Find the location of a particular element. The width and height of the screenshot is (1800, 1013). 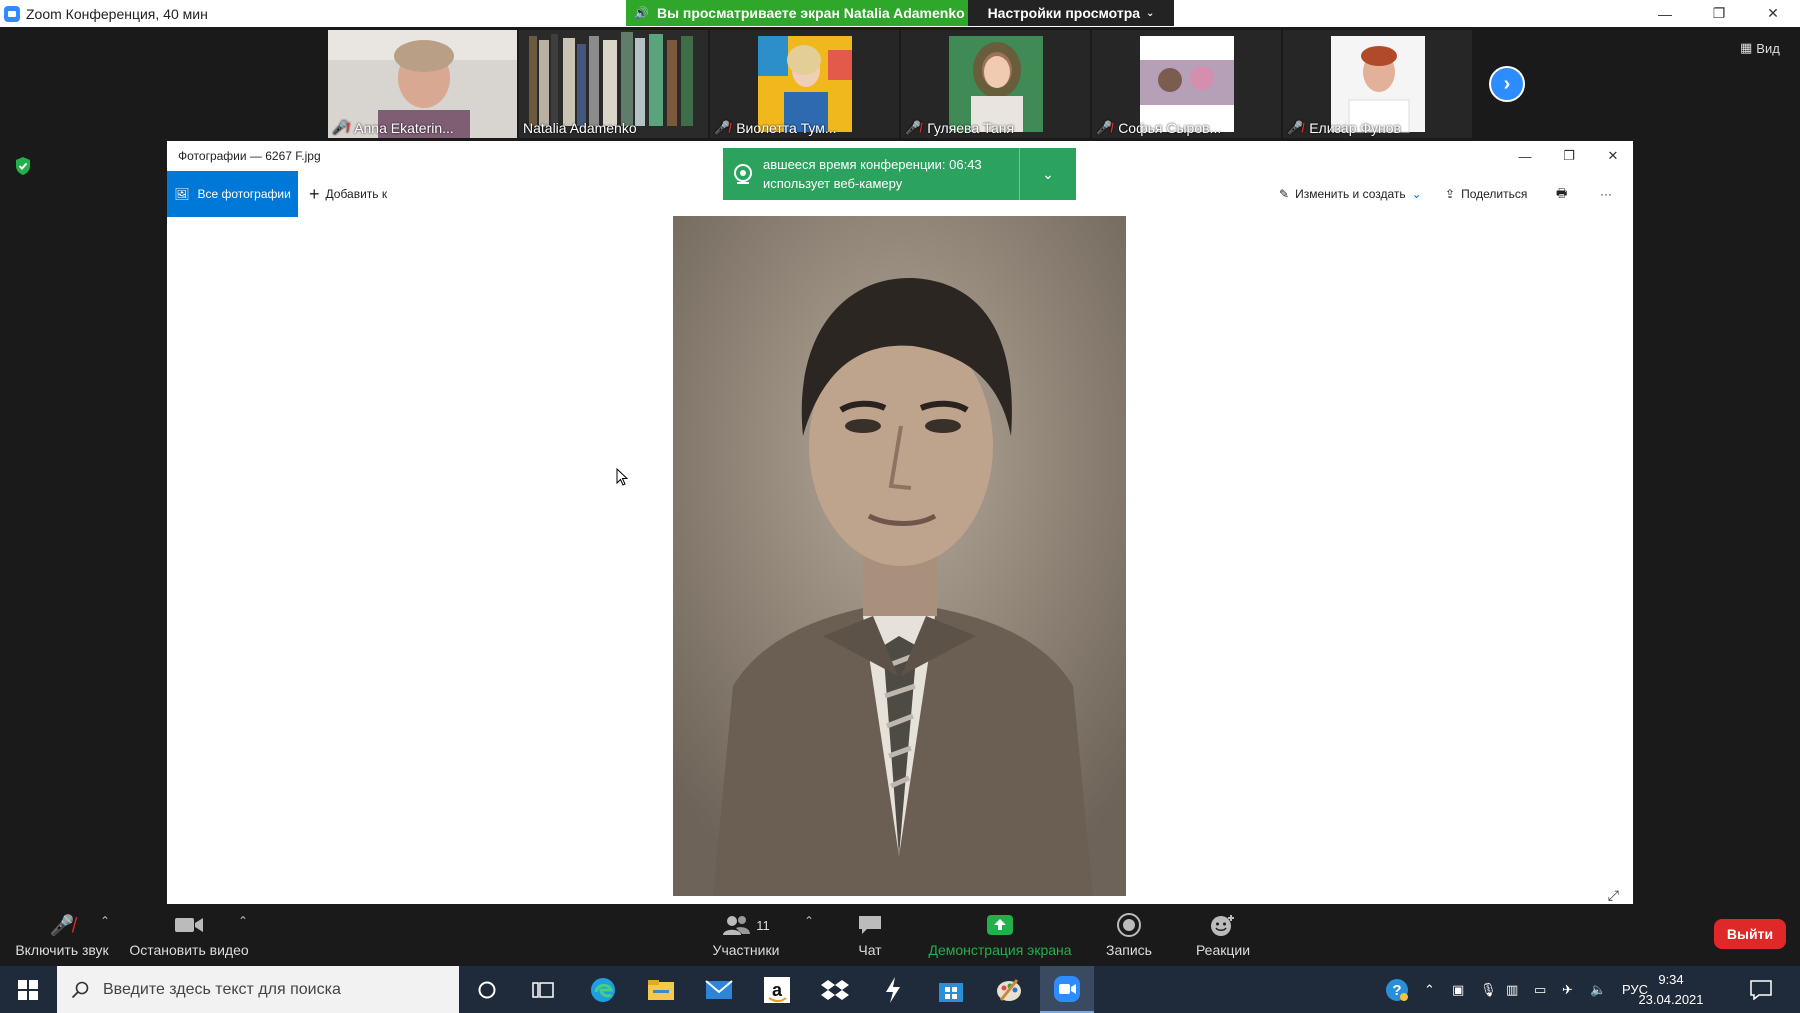

taskbar-clock: 9:34 23.04.2021 is located at coordinates (1671, 990).